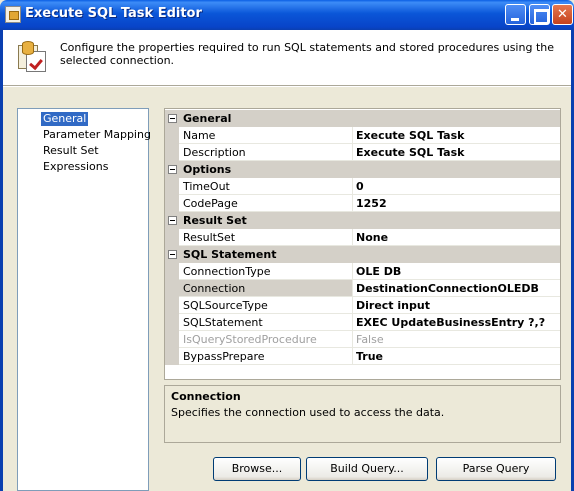 Image resolution: width=574 pixels, height=491 pixels. Describe the element at coordinates (362, 254) in the screenshot. I see `category-sql-statement: SQL Statement` at that location.